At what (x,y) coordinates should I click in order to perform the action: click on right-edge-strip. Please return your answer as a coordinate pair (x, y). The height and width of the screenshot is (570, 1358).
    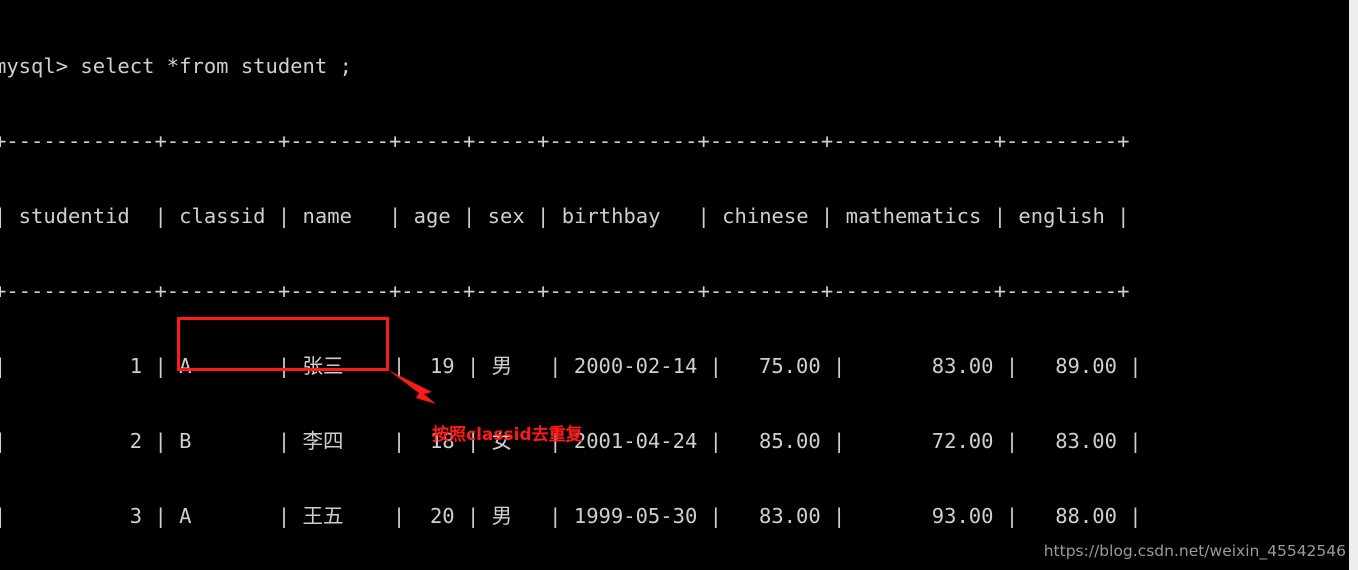
    Looking at the image, I should click on (1353, 285).